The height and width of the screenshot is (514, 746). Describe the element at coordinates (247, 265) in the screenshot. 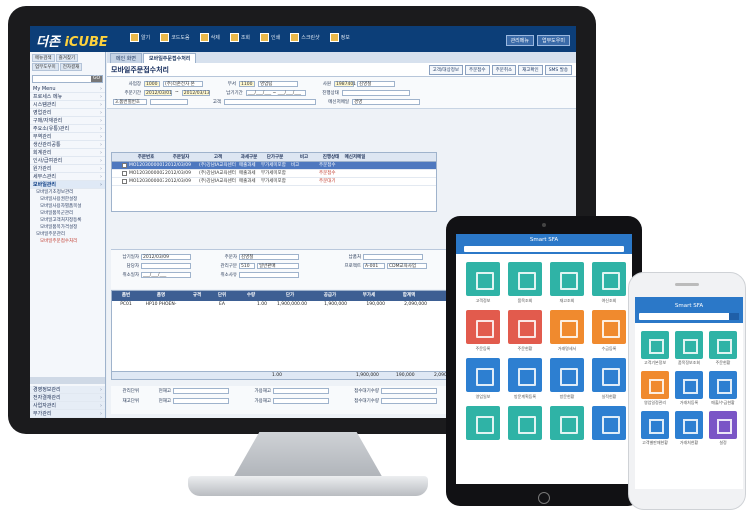

I see `manage-code-field: 510` at that location.